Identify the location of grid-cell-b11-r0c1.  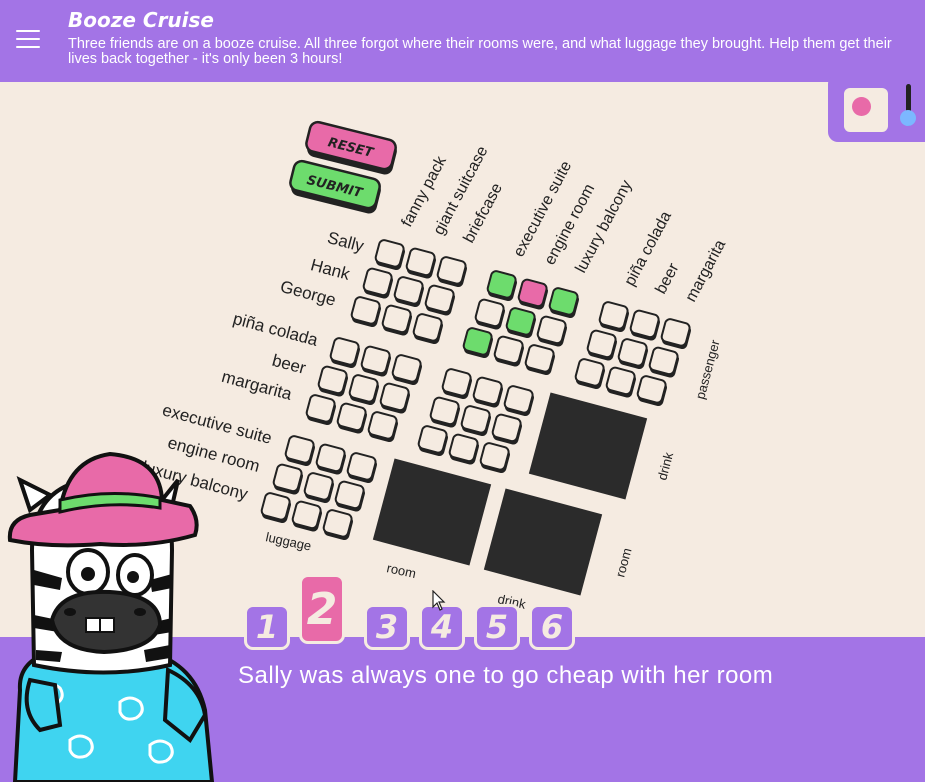
(488, 392).